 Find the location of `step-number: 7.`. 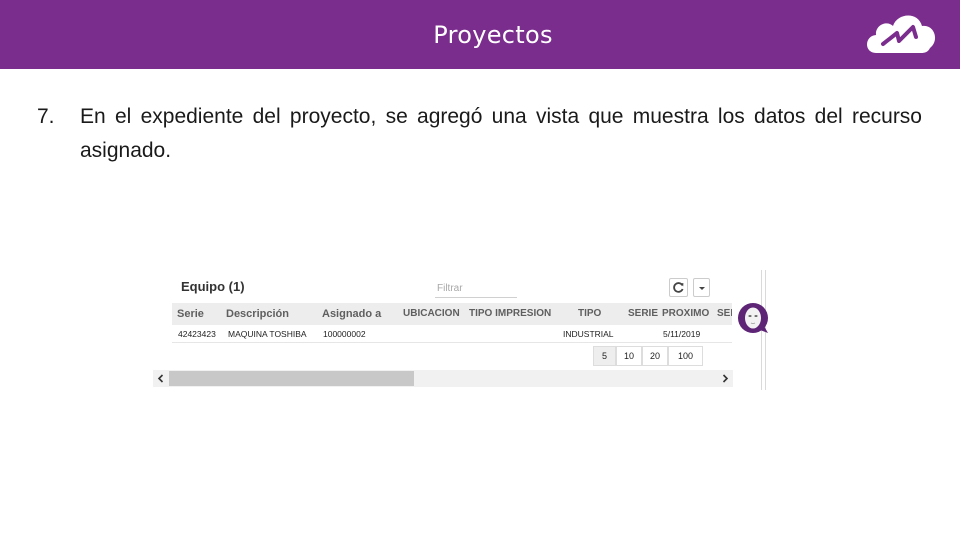

step-number: 7. is located at coordinates (46, 116).